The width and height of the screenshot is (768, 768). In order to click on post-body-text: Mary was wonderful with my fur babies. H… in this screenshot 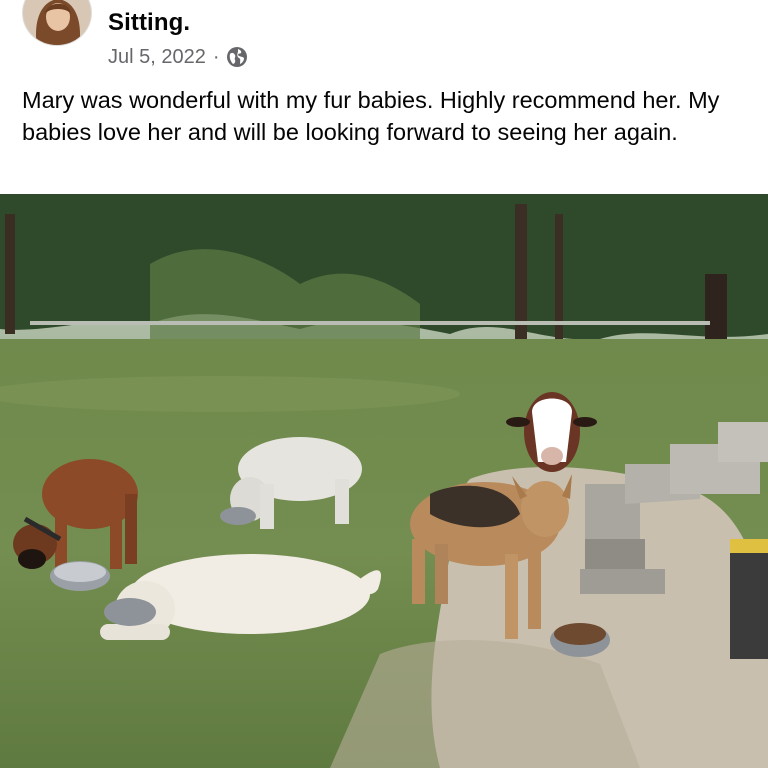, I will do `click(371, 116)`.